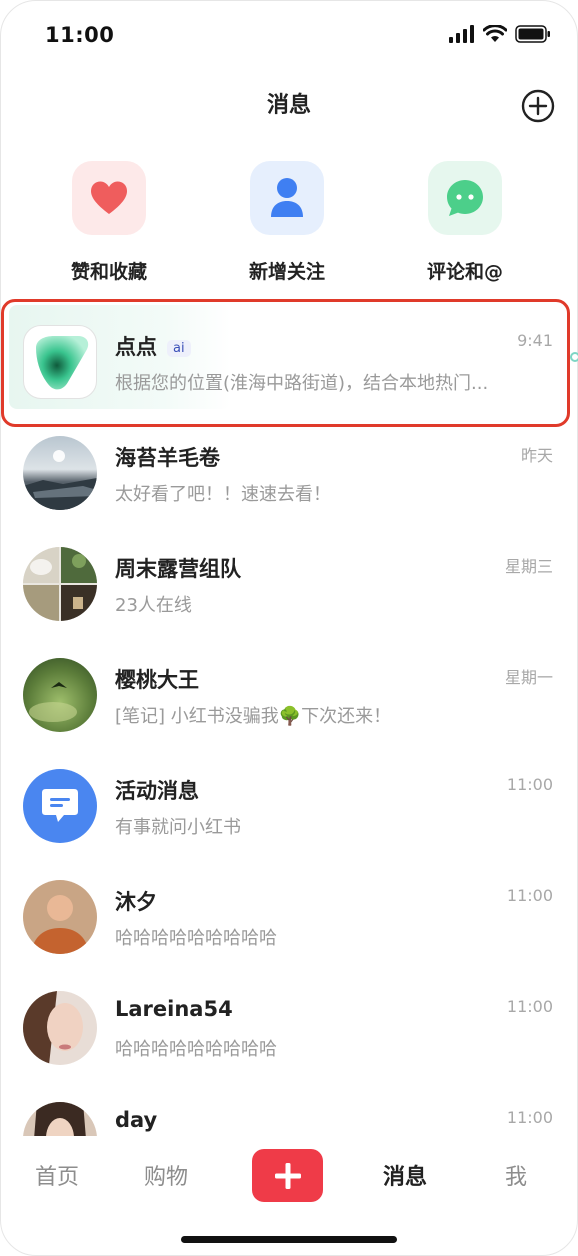 This screenshot has height=1256, width=578. What do you see at coordinates (167, 458) in the screenshot?
I see `conversation-name: 海苔羊毛卷` at bounding box center [167, 458].